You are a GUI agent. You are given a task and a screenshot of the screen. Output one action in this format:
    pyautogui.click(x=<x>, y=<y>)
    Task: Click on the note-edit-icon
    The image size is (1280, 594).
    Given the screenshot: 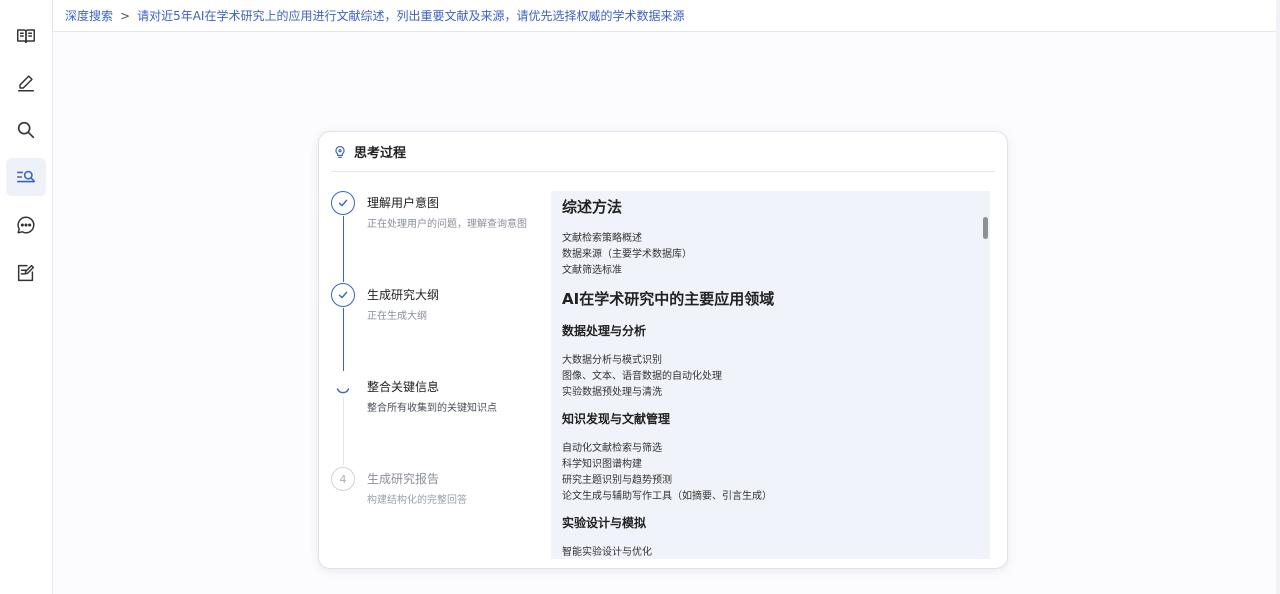 What is the action you would take?
    pyautogui.click(x=26, y=273)
    